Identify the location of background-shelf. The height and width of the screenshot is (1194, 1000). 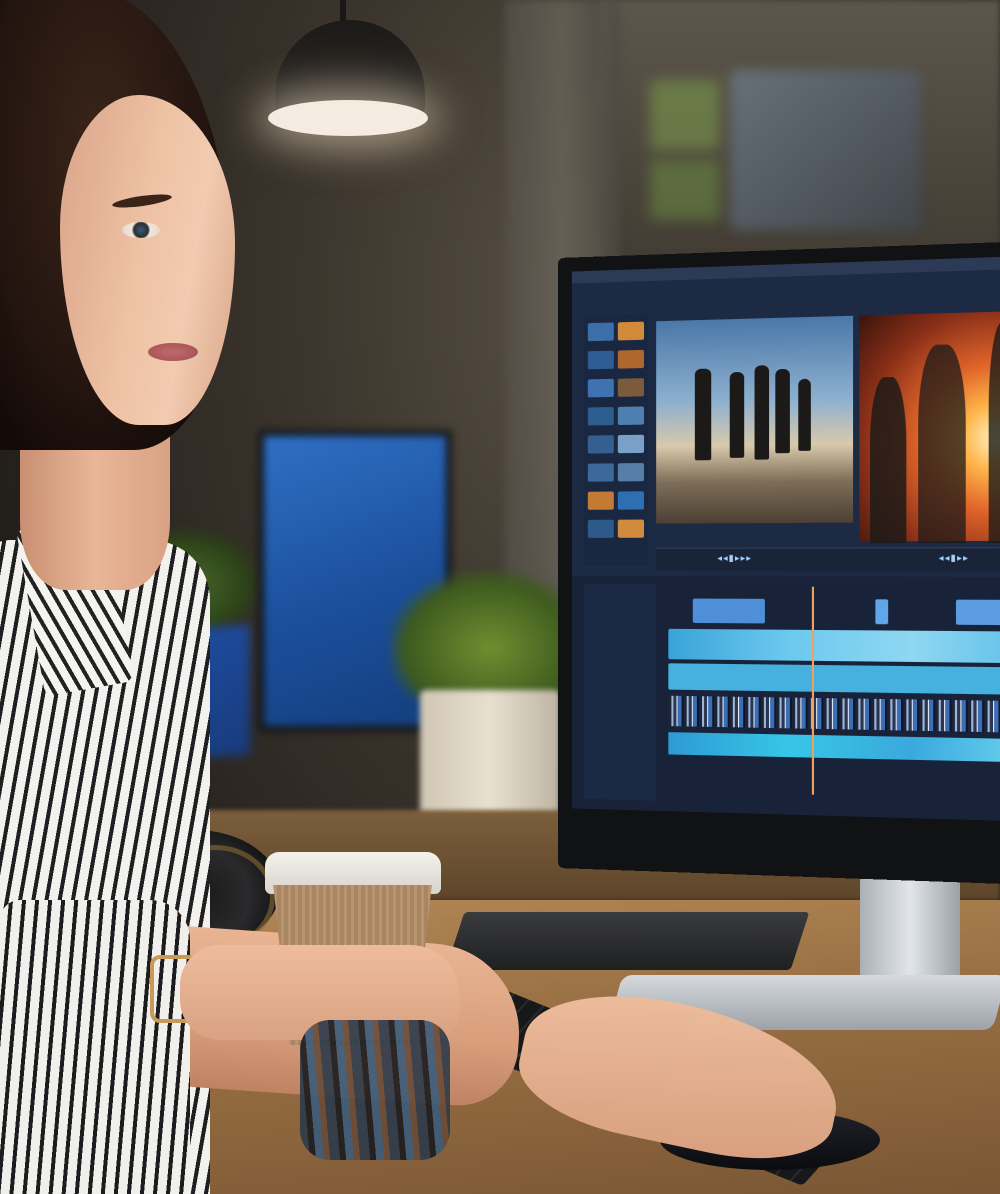
(825, 150).